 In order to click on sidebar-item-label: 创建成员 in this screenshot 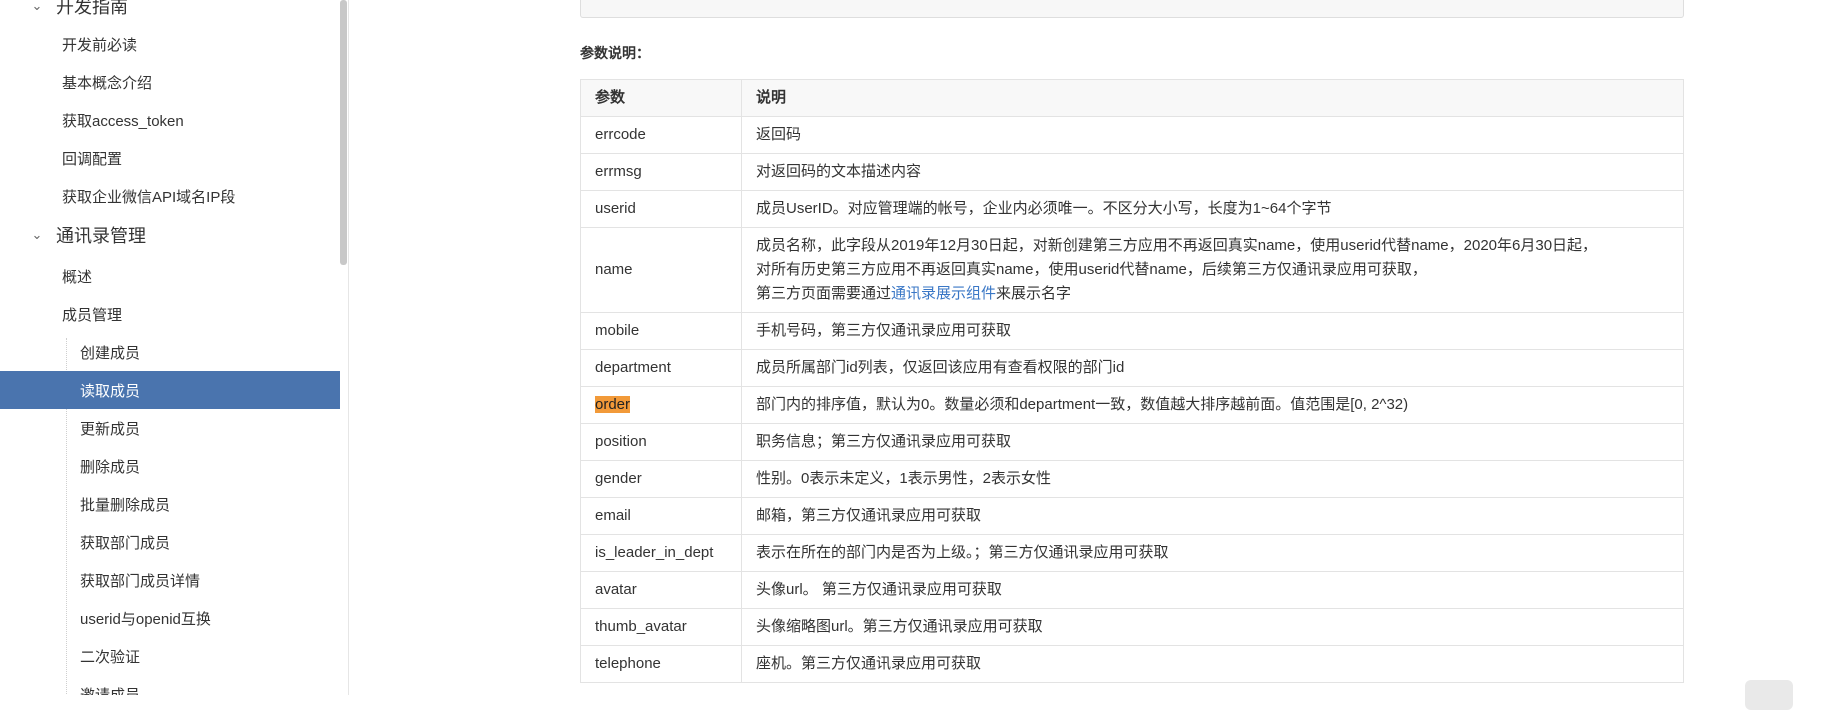, I will do `click(110, 353)`.